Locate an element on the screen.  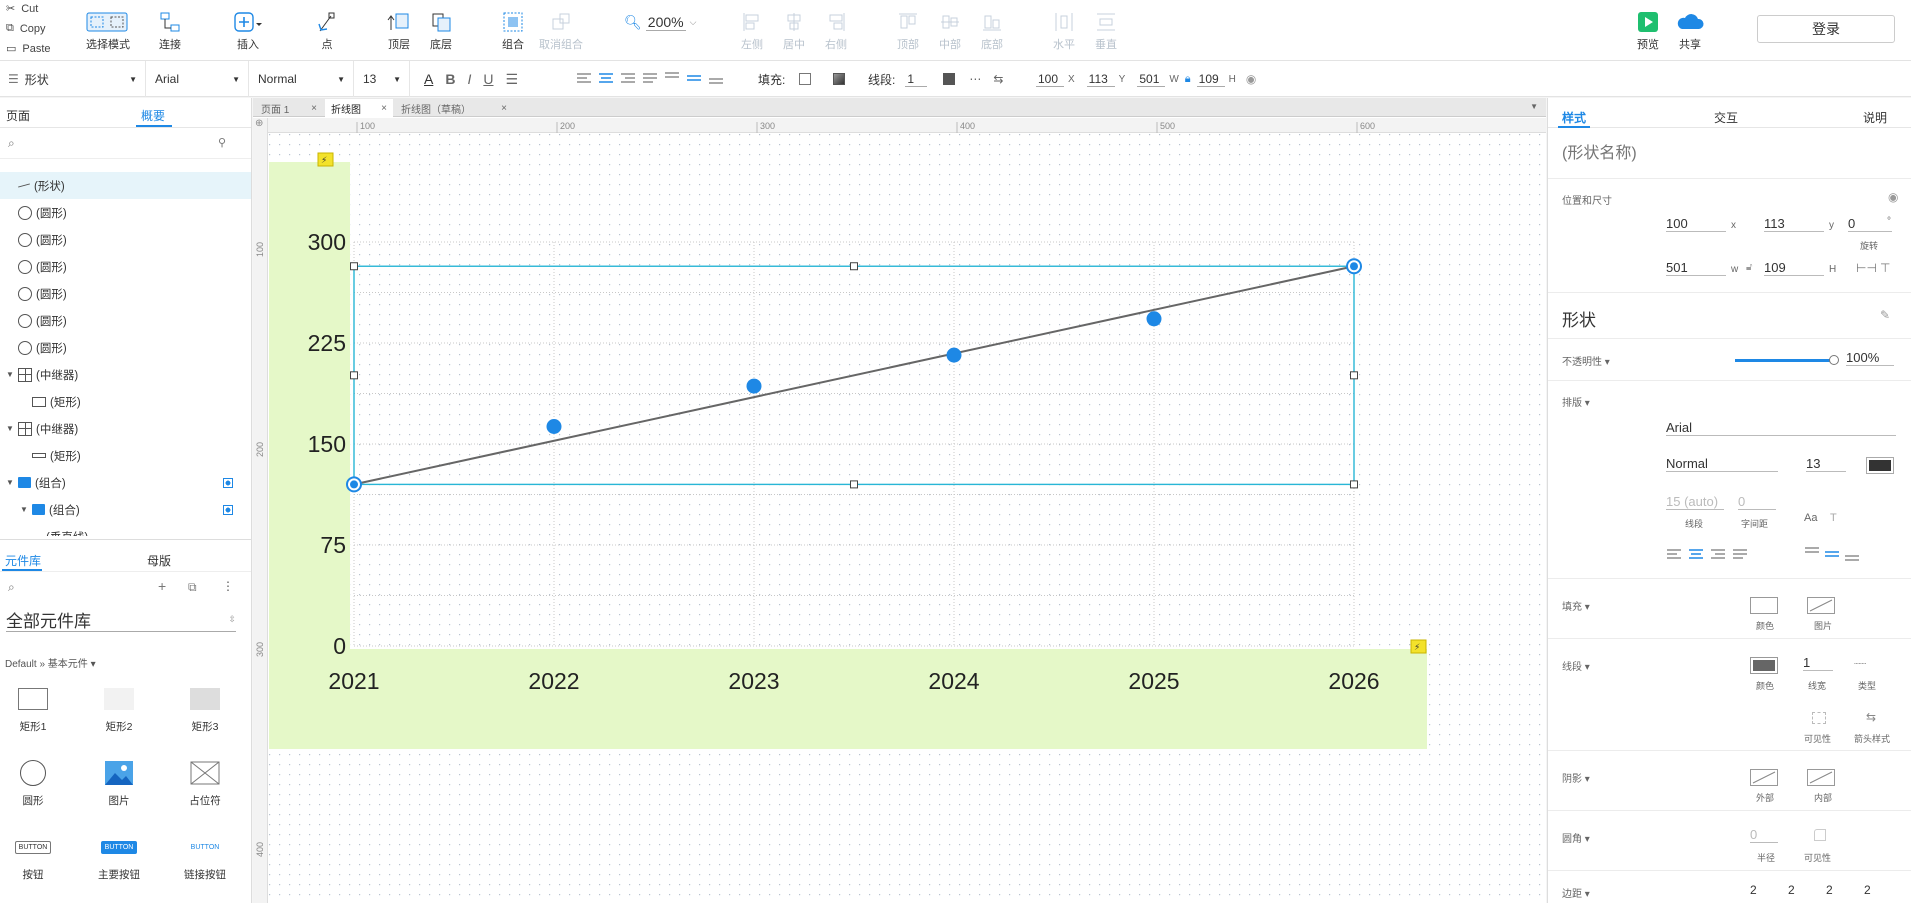
distribute-vertical-button: 垂直 is located at coordinates (1106, 32).